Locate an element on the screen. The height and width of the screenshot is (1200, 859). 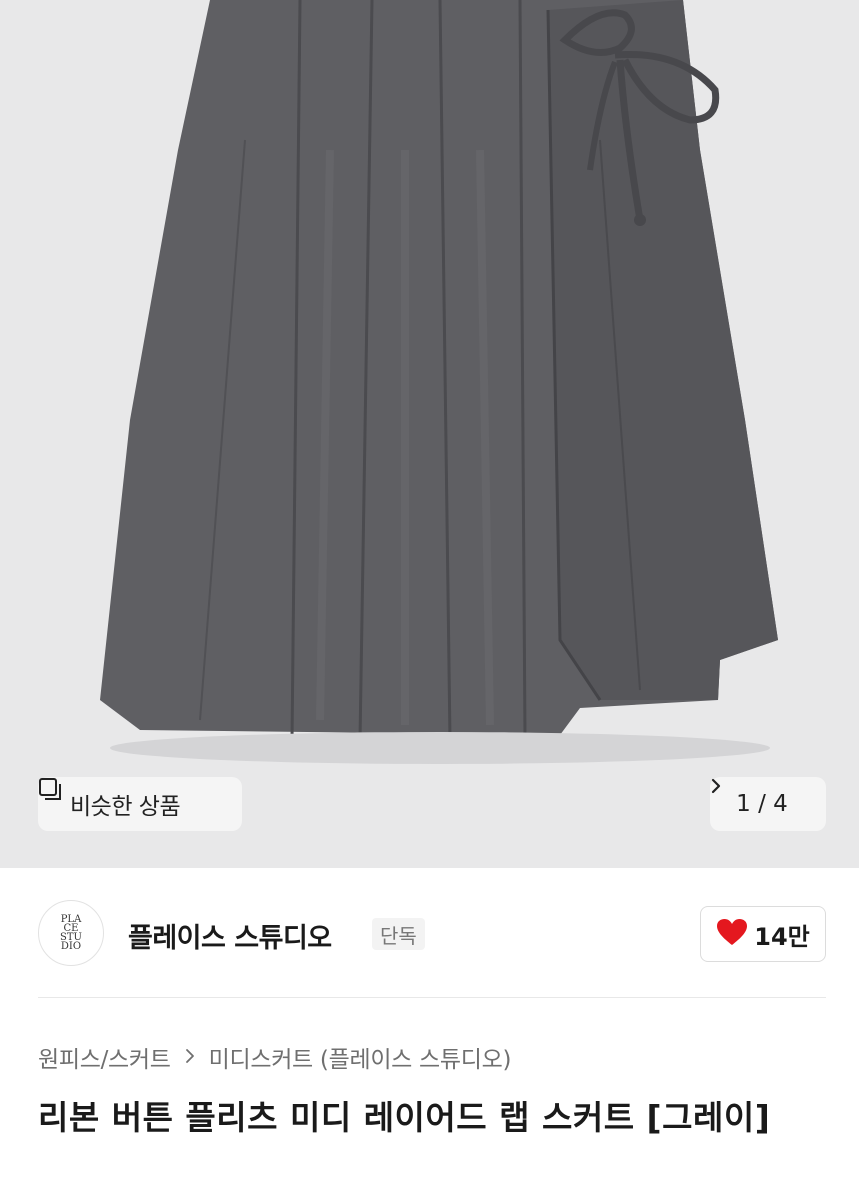
image-counter-button: 1 / 4 is located at coordinates (768, 804).